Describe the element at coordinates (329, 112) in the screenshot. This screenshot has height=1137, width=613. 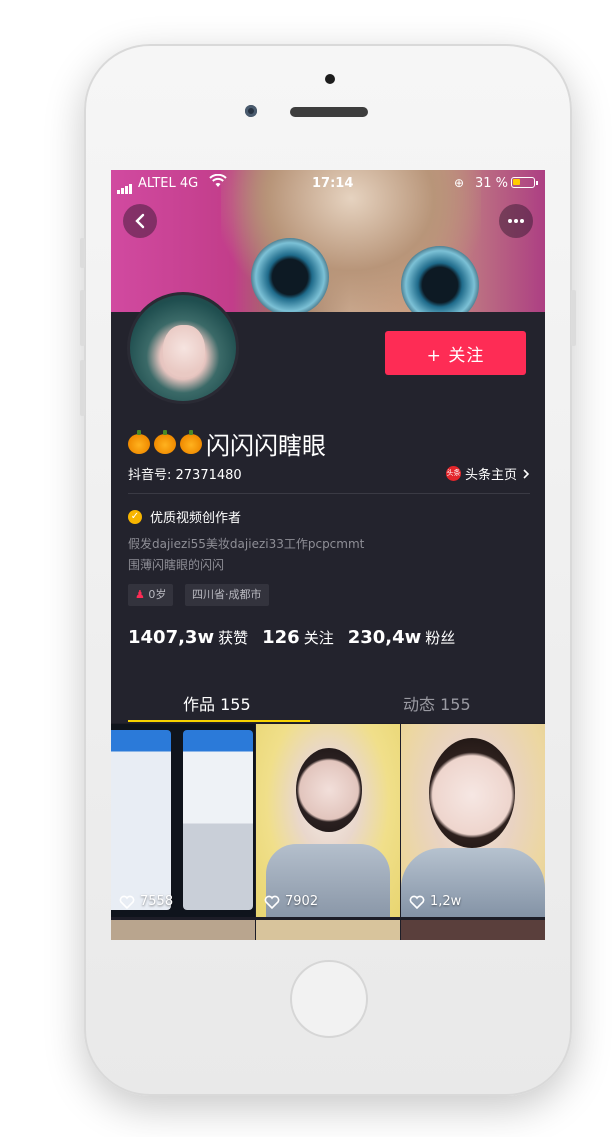
I see `earpiece-speaker` at that location.